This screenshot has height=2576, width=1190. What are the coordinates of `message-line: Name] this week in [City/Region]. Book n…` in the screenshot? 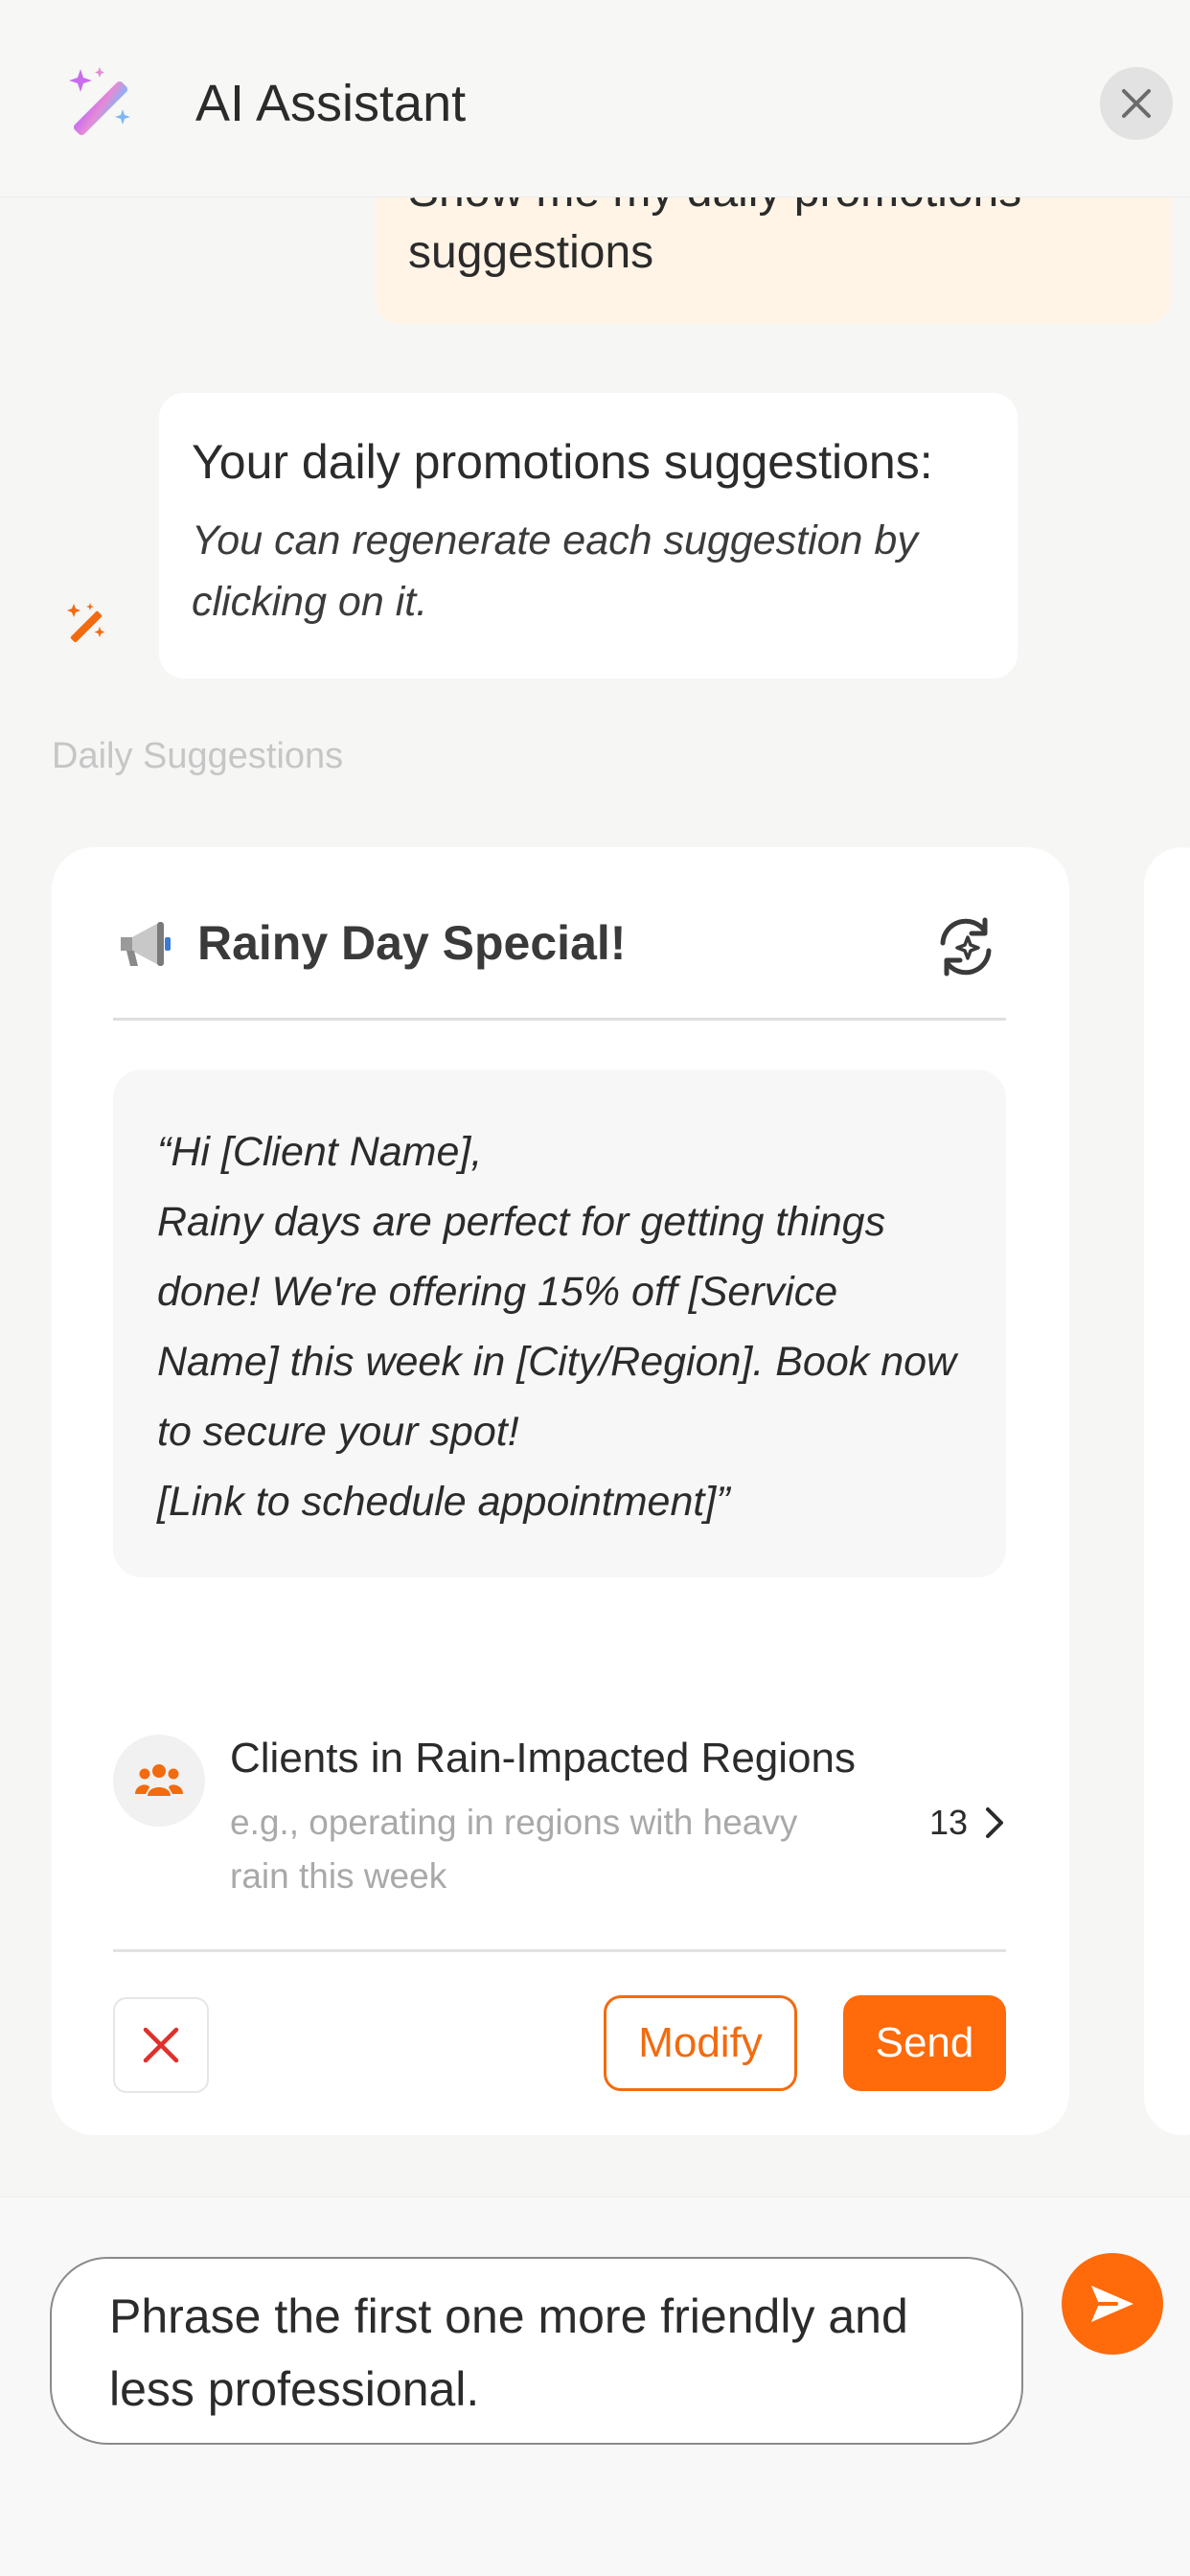 It's located at (557, 1362).